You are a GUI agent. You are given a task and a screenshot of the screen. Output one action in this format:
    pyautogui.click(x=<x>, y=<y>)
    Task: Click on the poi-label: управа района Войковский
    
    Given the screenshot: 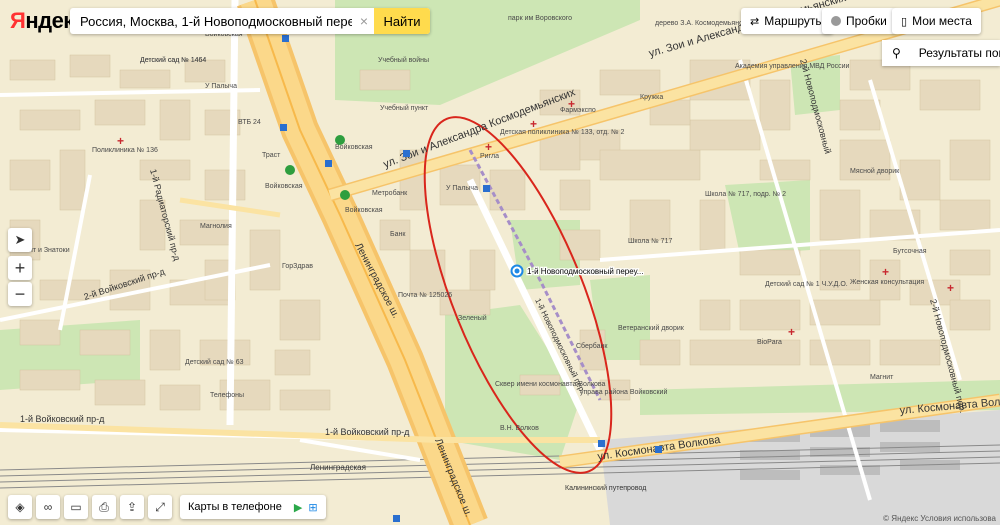 What is the action you would take?
    pyautogui.click(x=623, y=392)
    